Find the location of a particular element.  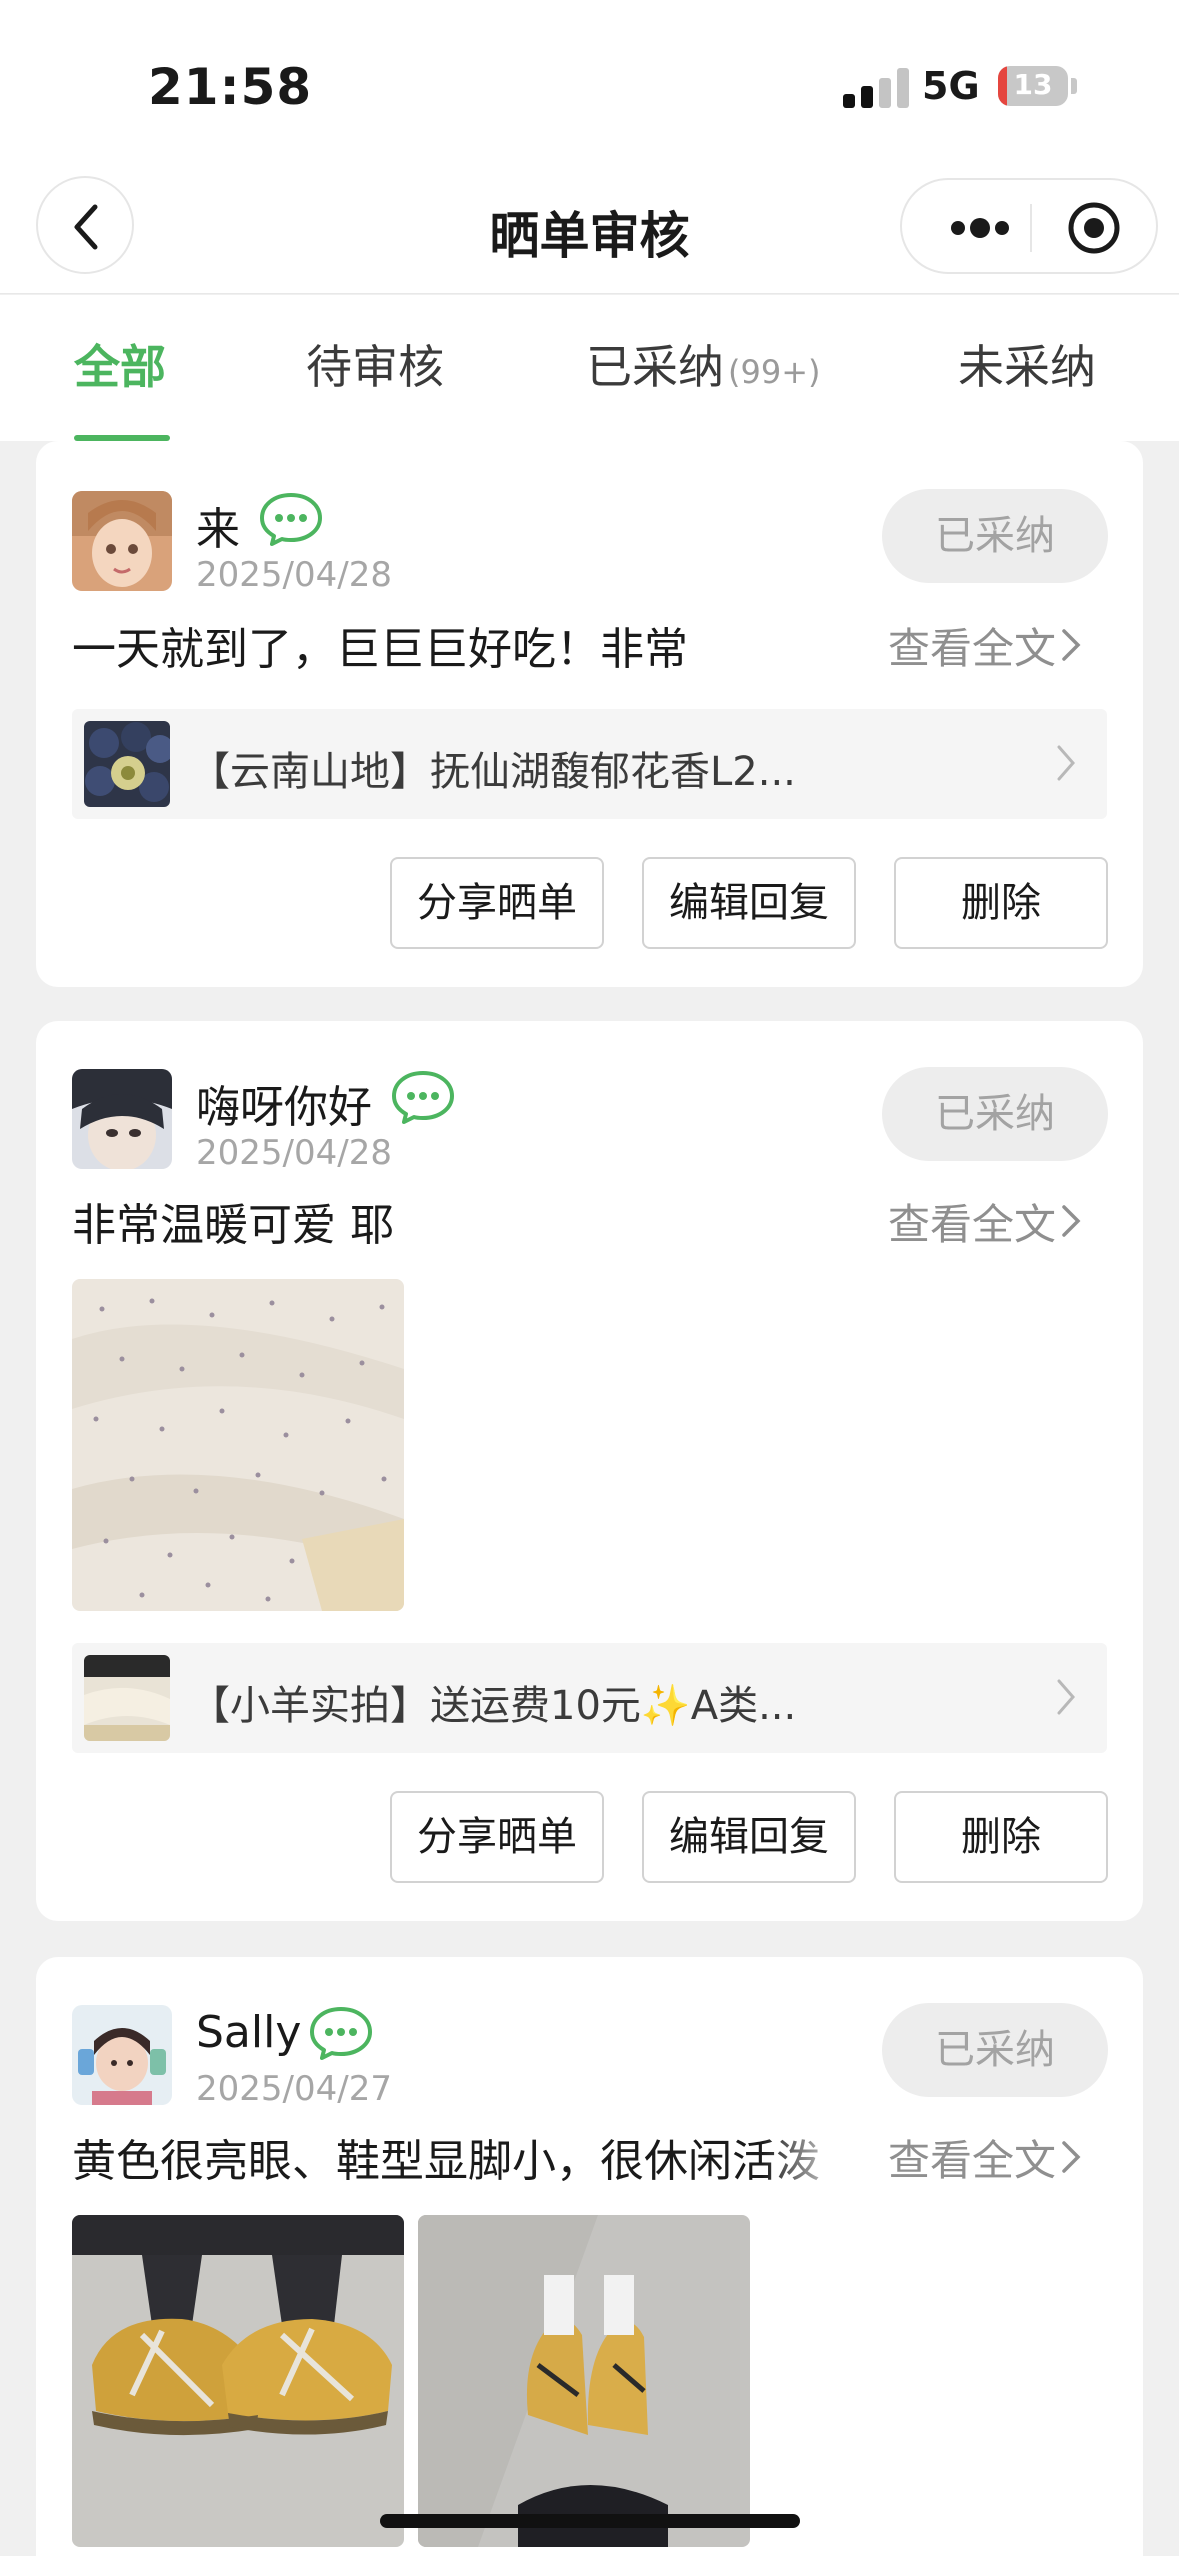

target-icon is located at coordinates (1094, 228).